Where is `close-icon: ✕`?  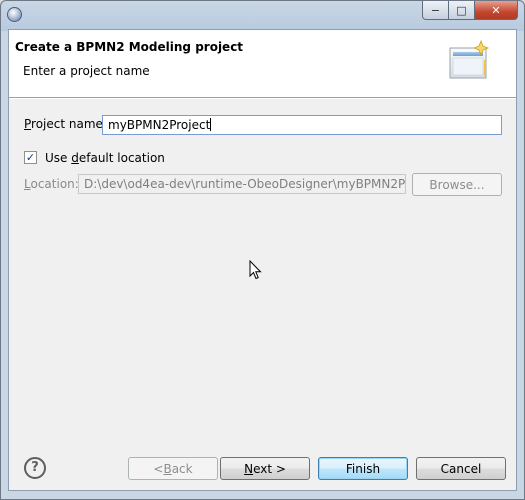 close-icon: ✕ is located at coordinates (496, 10).